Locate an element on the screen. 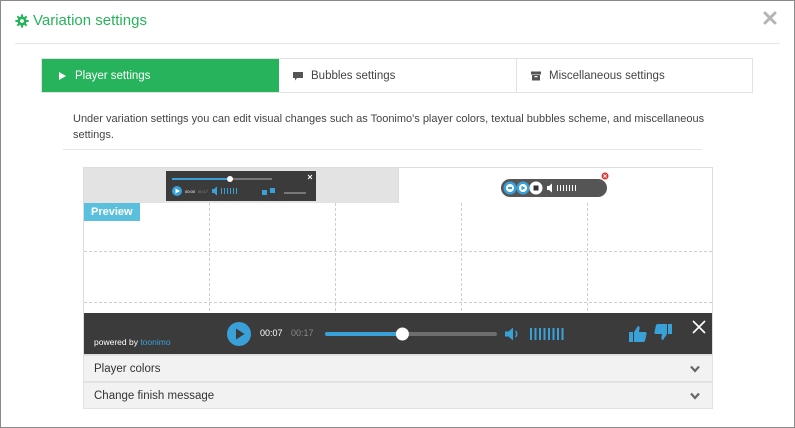  header-divider is located at coordinates (397, 43).